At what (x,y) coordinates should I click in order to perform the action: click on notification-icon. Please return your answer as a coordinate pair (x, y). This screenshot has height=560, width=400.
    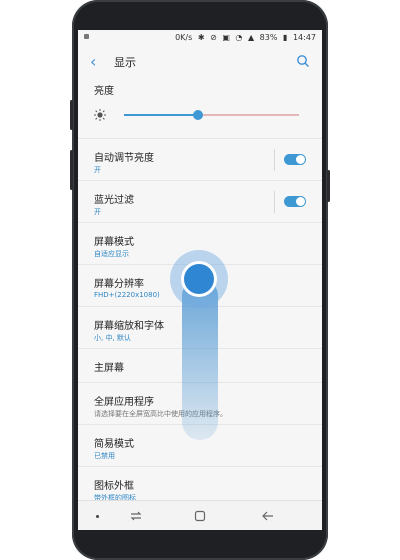
    Looking at the image, I should click on (86, 36).